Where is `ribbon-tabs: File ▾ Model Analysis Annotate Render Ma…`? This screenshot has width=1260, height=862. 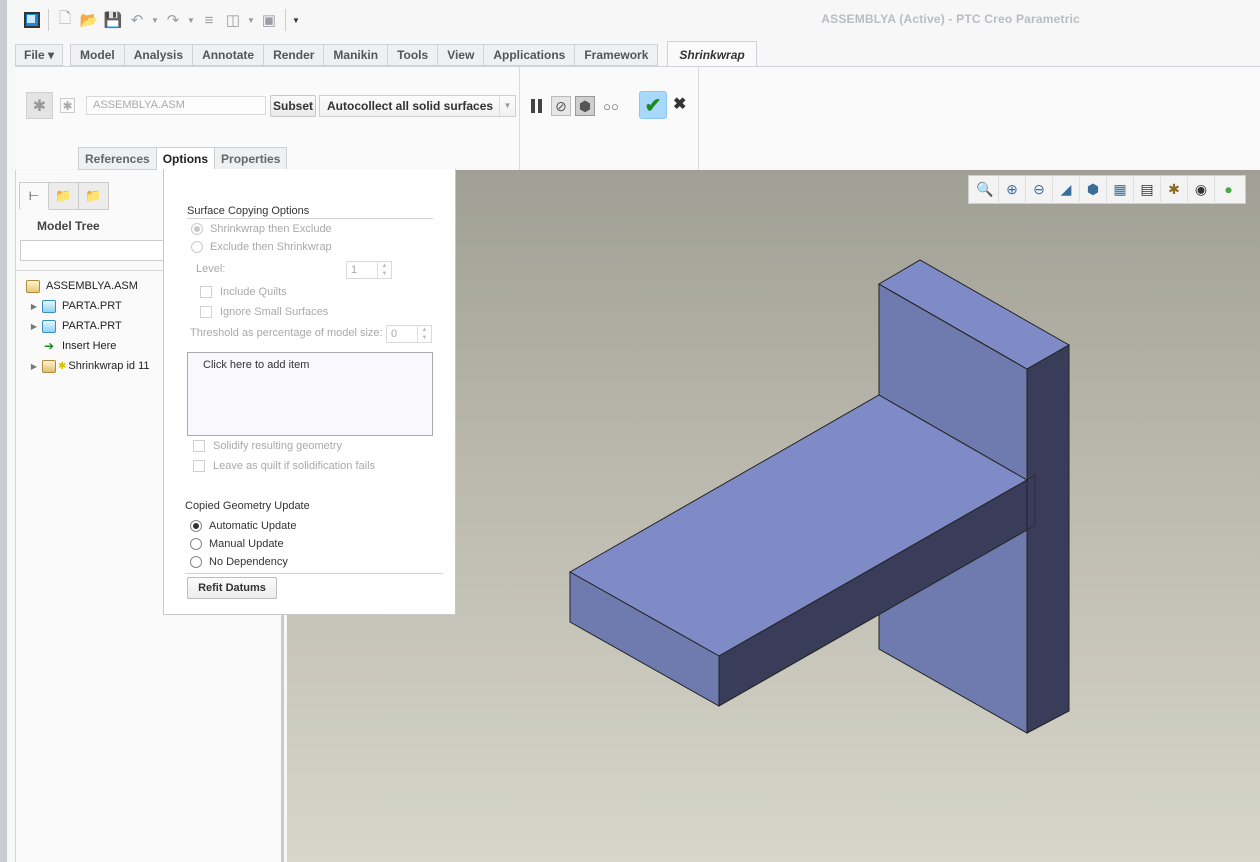
ribbon-tabs: File ▾ Model Analysis Annotate Render Ma… is located at coordinates (386, 53).